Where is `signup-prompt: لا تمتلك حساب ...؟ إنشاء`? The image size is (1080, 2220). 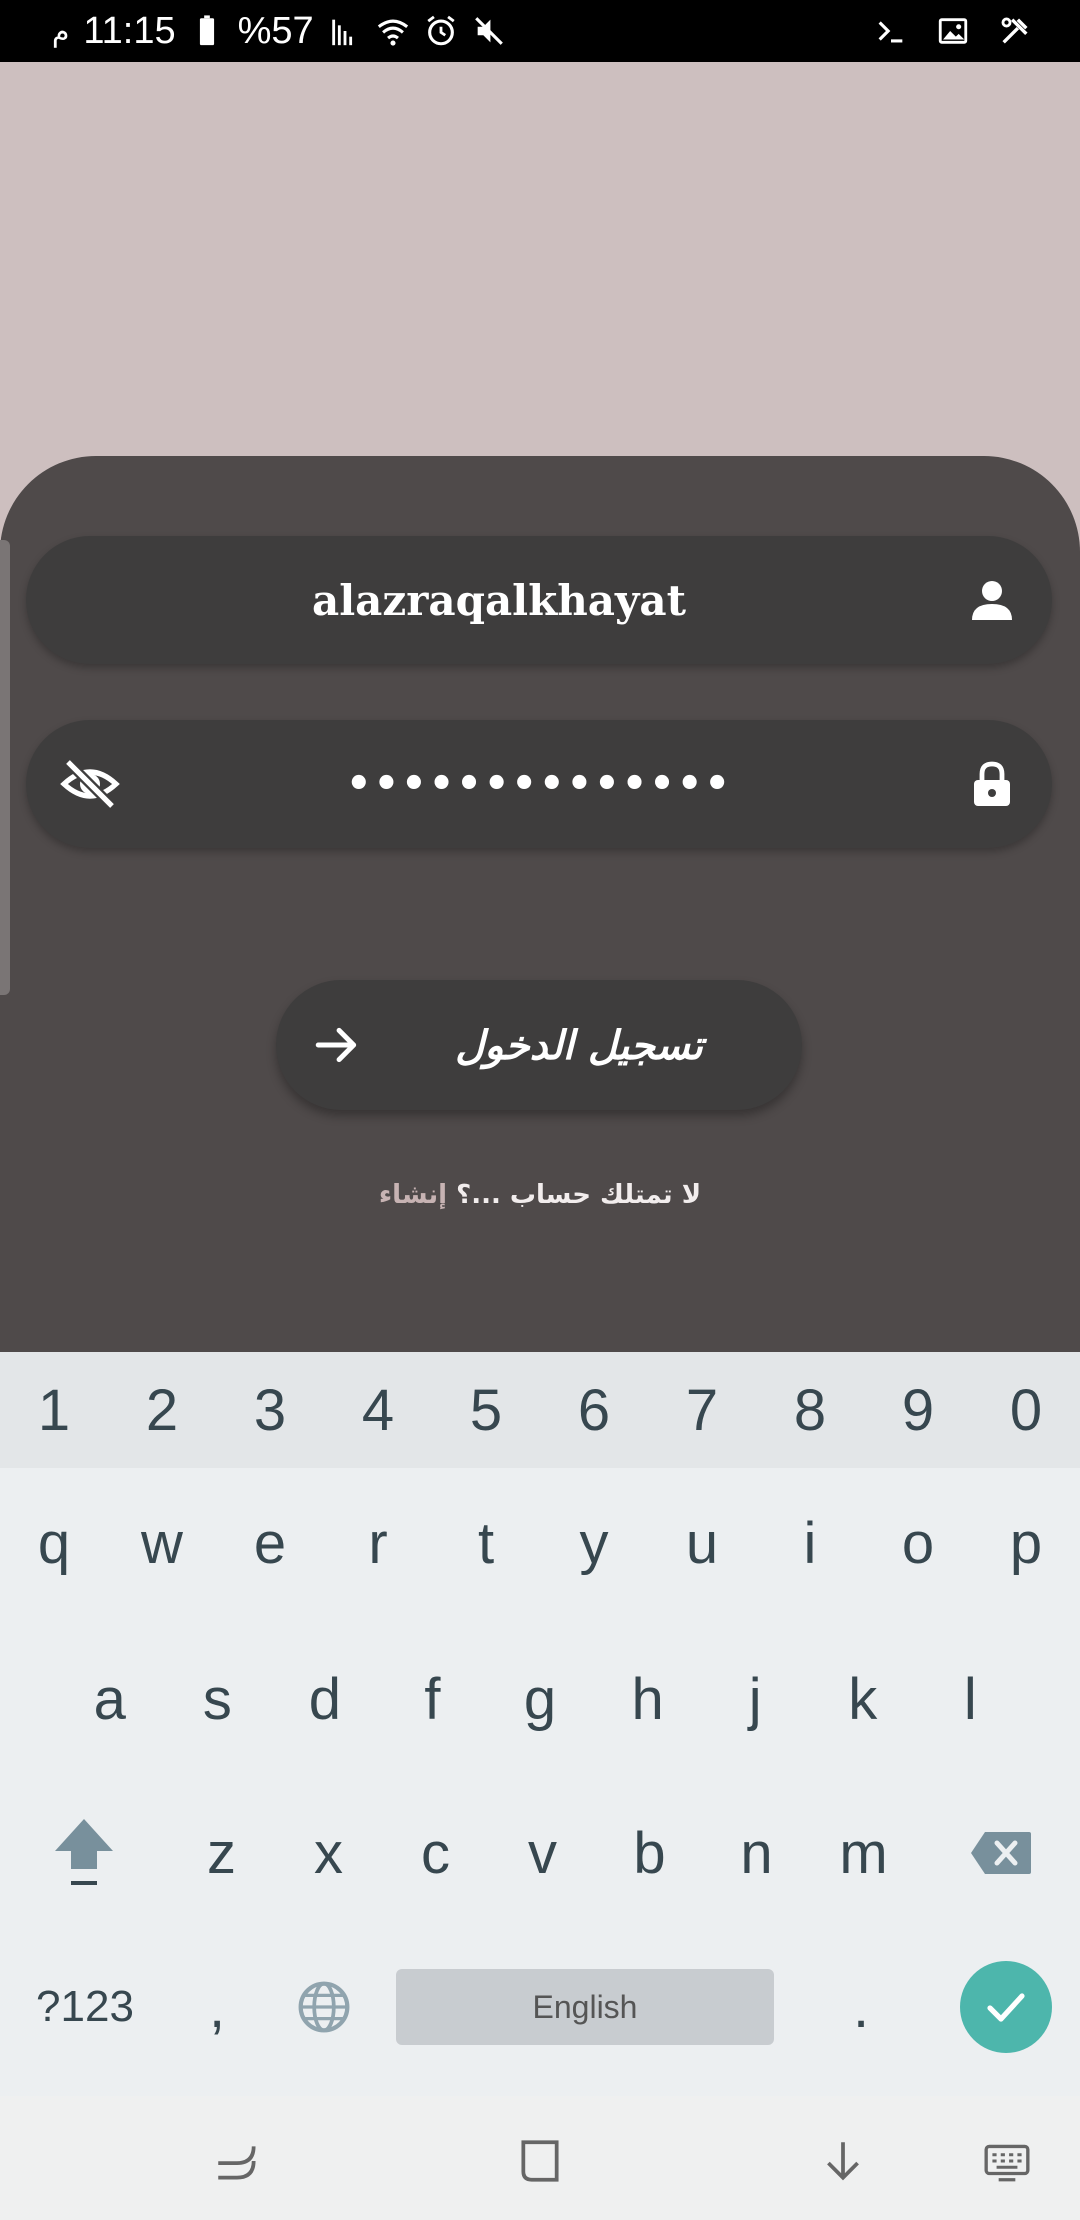 signup-prompt: لا تمتلك حساب ...؟ إنشاء is located at coordinates (540, 1195).